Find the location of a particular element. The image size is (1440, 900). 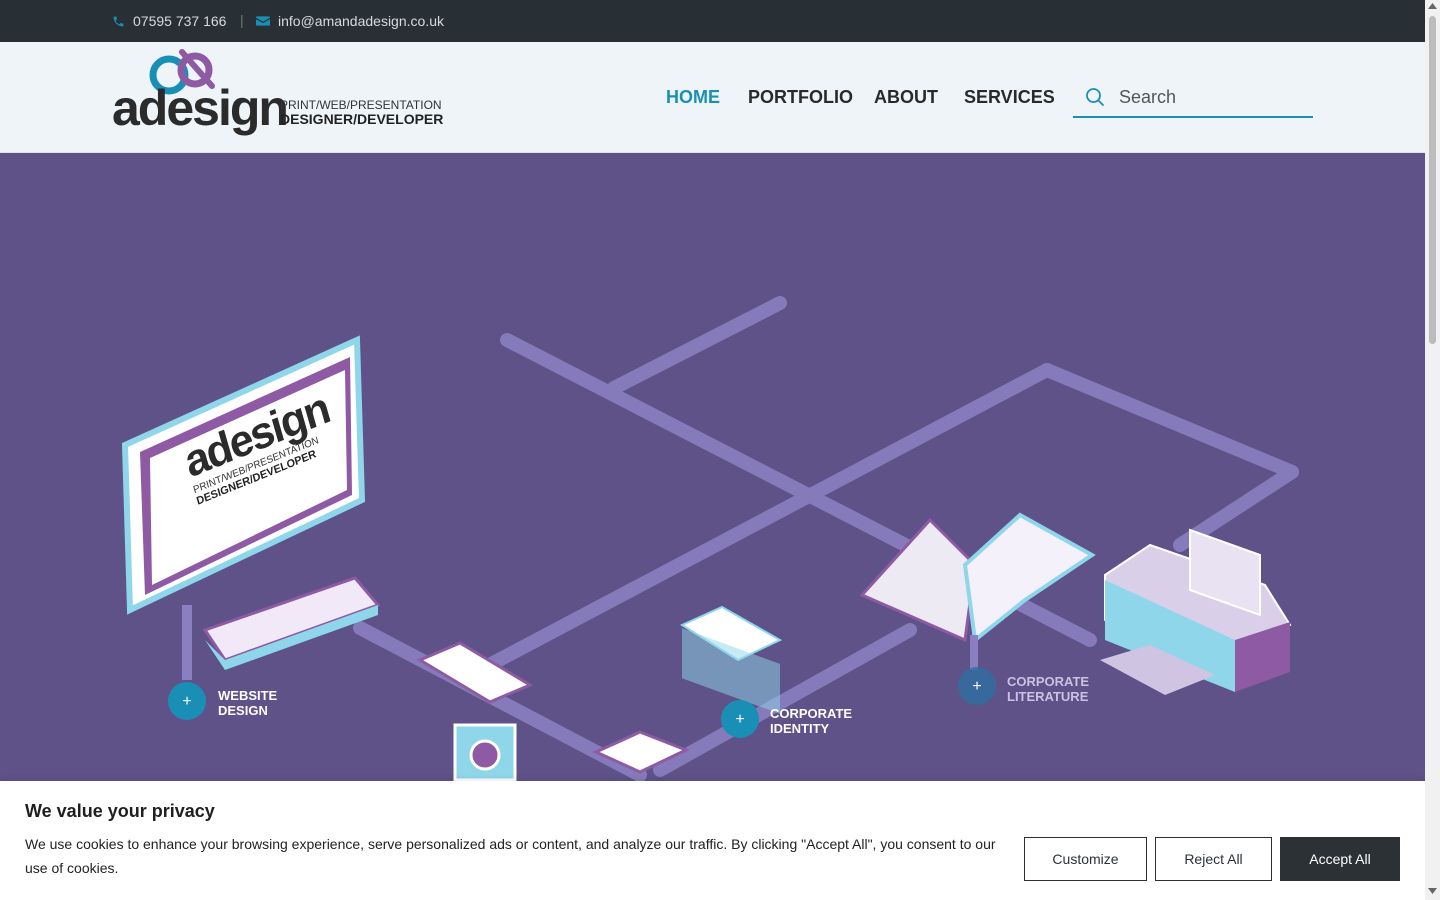

envelope-icon is located at coordinates (263, 21).